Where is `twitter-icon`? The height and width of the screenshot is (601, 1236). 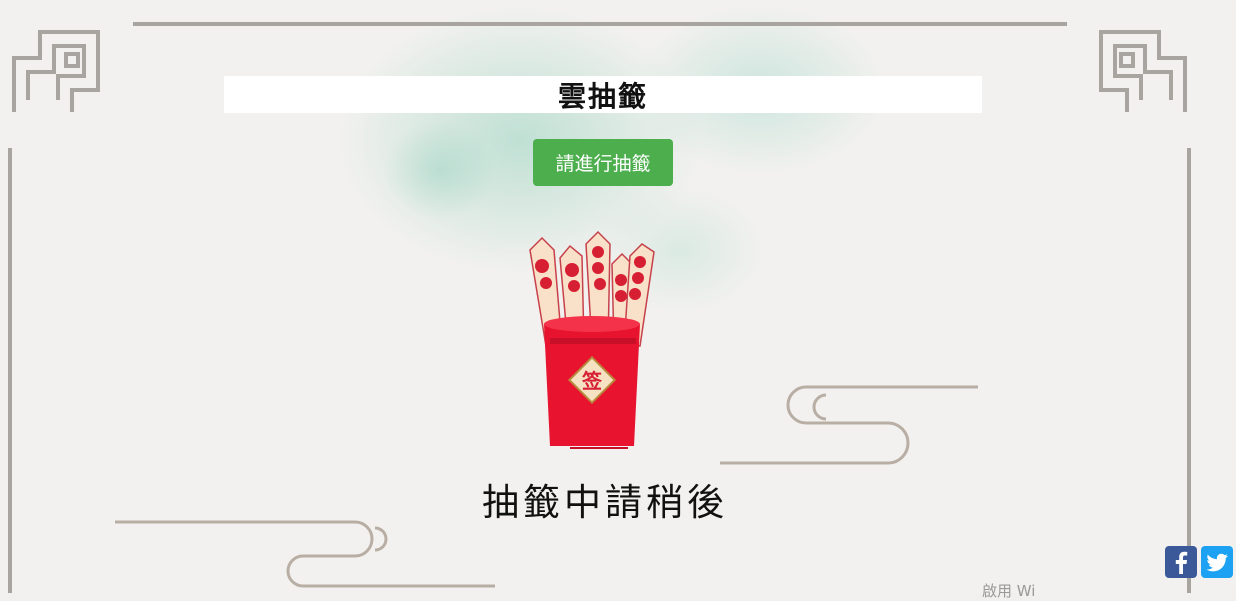 twitter-icon is located at coordinates (1217, 562).